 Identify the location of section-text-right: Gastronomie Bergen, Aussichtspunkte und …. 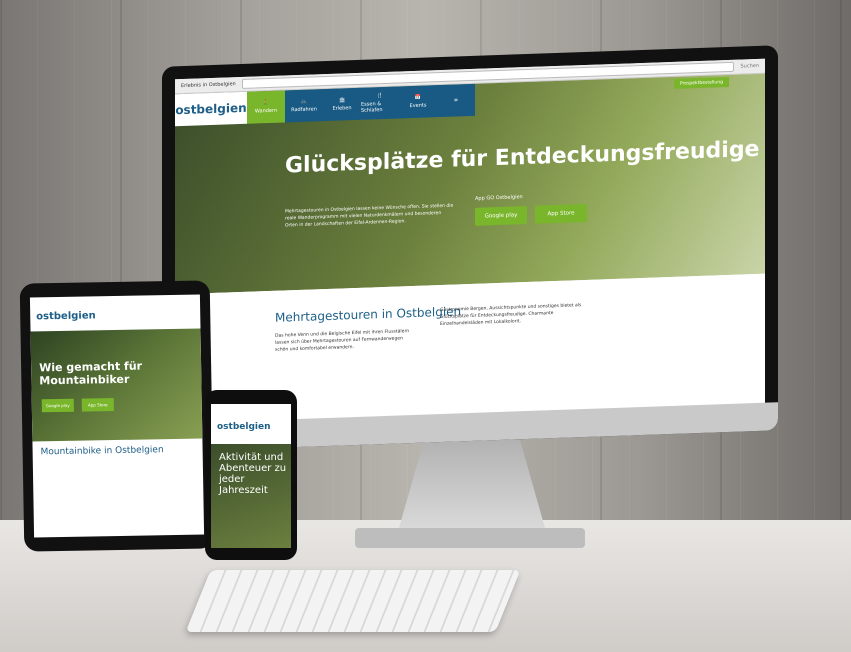
(511, 315).